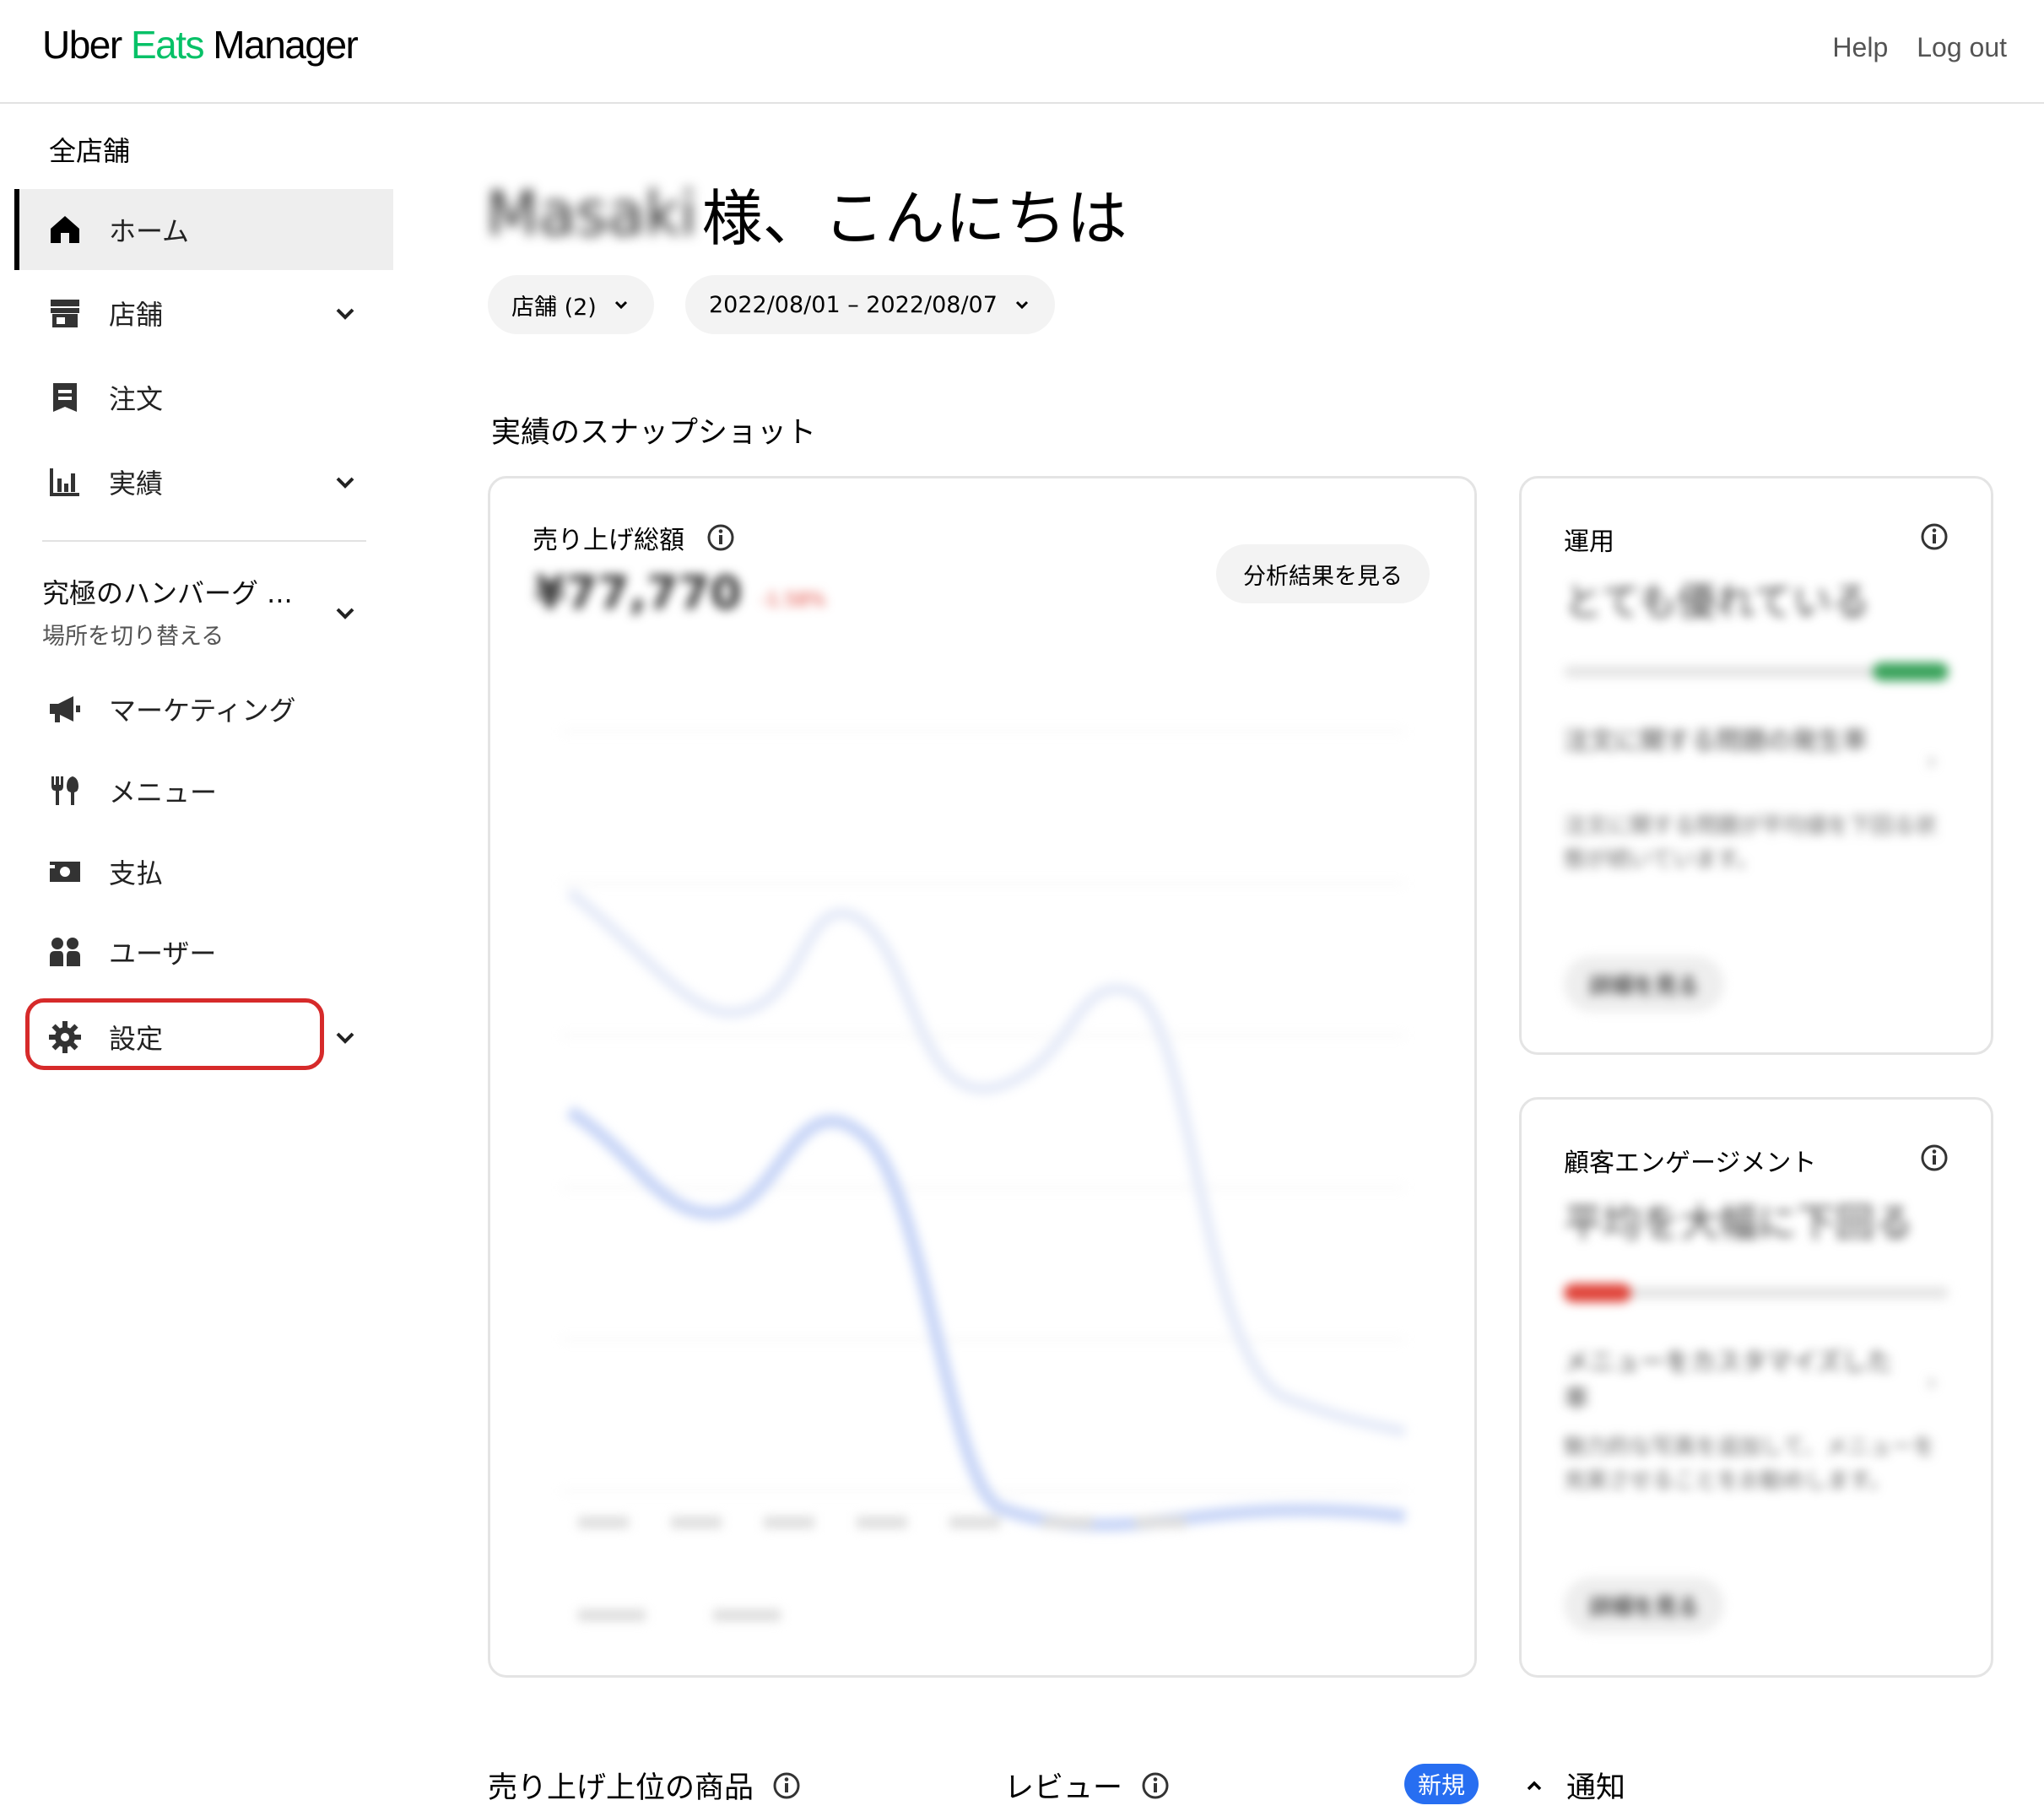 Image resolution: width=2044 pixels, height=1811 pixels. I want to click on engagement-metric: メニューをカスタマイズした率, so click(1728, 1381).